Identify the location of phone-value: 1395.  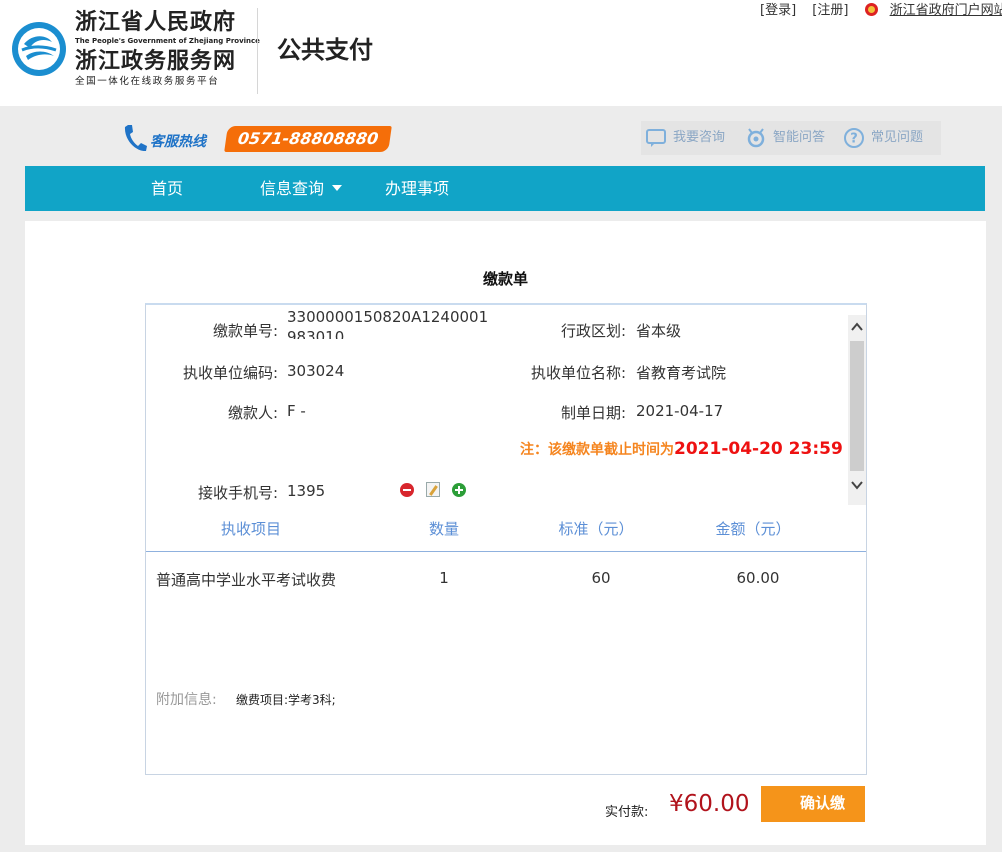
(306, 491).